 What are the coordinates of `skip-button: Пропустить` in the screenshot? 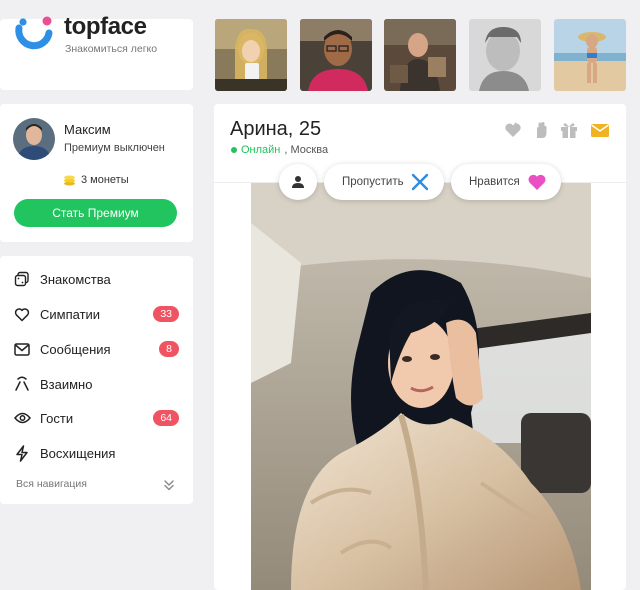 It's located at (384, 182).